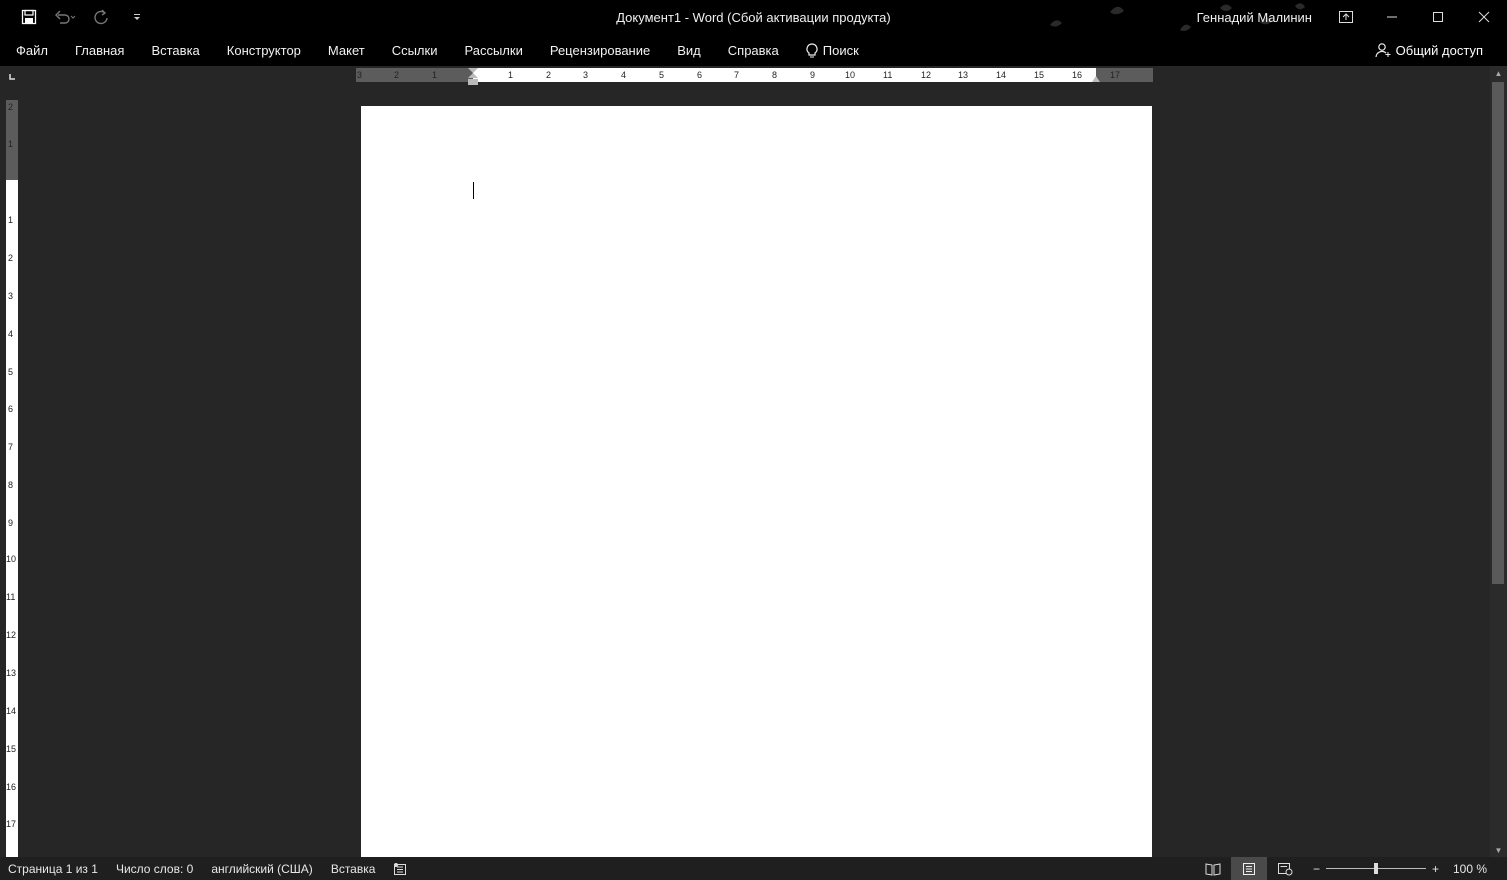  Describe the element at coordinates (1438, 17) in the screenshot. I see `maximize-icon` at that location.